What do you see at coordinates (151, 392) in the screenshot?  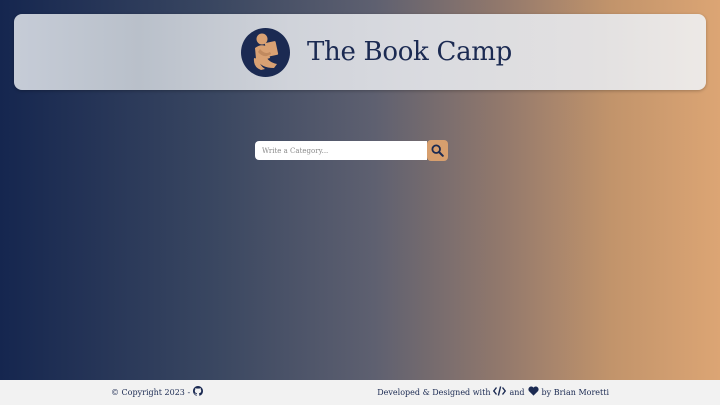 I see `copyright-text: © Copyright 2023 -` at bounding box center [151, 392].